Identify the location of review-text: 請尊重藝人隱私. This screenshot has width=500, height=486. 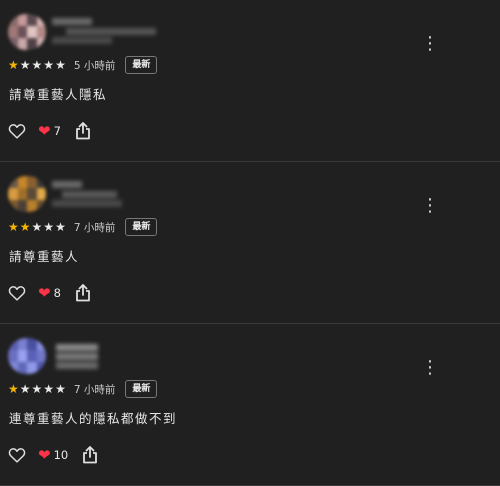
(58, 94).